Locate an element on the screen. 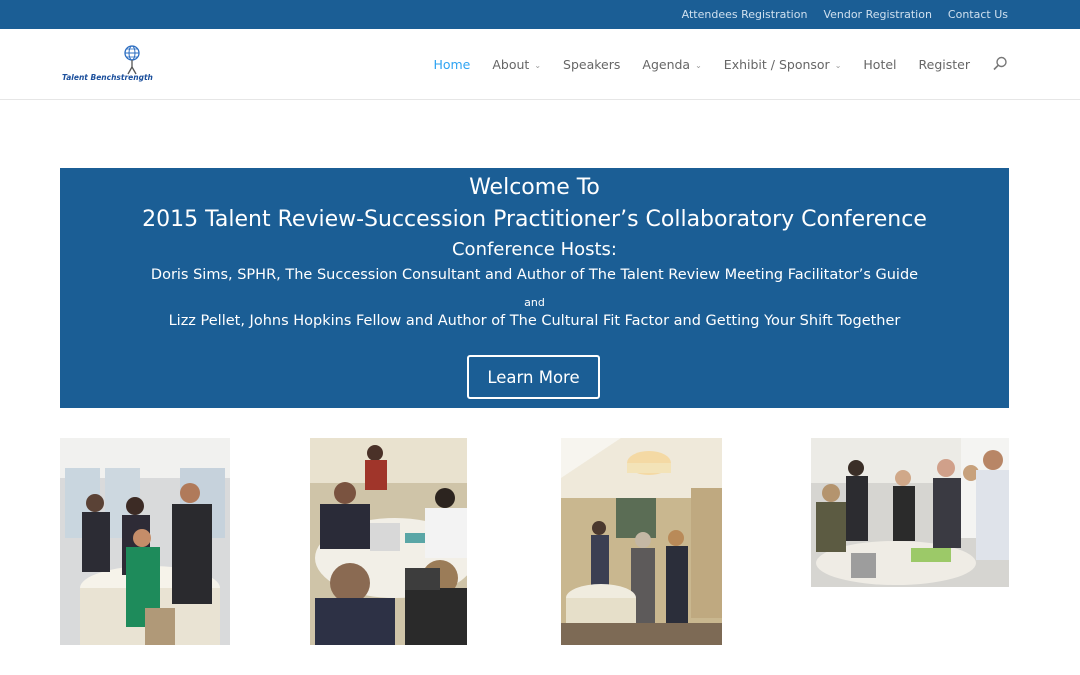  nav-speakers-label: Speakers is located at coordinates (592, 64).